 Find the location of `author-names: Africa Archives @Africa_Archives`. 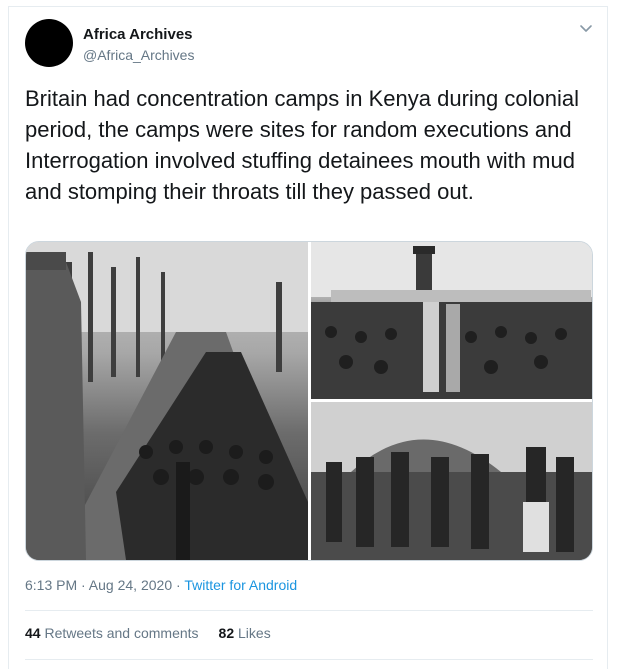

author-names: Africa Archives @Africa_Archives is located at coordinates (138, 45).